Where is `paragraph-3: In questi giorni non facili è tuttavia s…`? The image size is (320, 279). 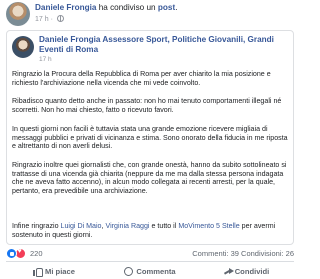 paragraph-3: In questi giorni non facili è tuttavia s… is located at coordinates (150, 138).